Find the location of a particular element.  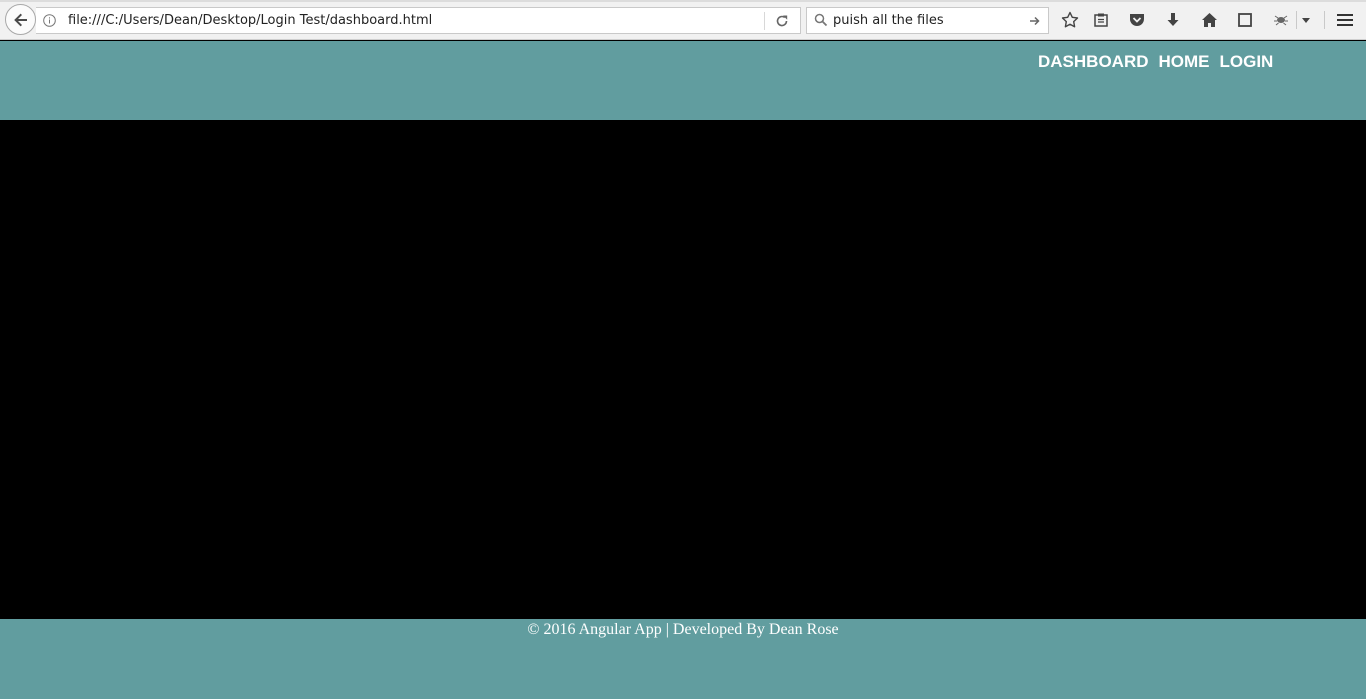

back-button is located at coordinates (20, 19).